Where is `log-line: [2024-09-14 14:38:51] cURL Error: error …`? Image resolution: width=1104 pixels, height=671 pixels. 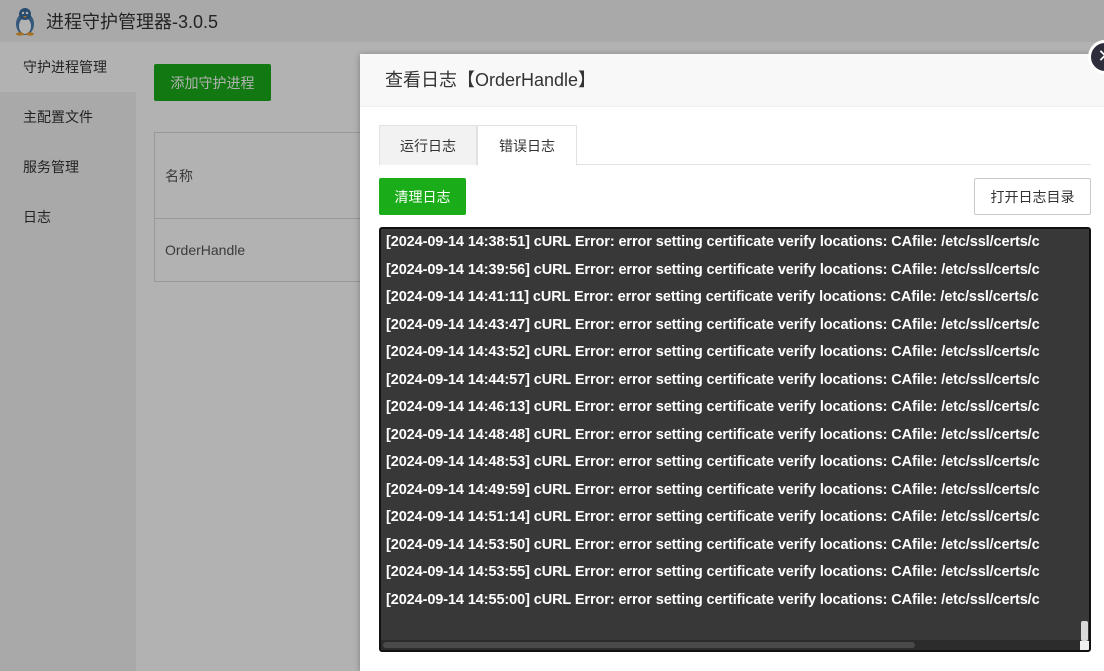 log-line: [2024-09-14 14:38:51] cURL Error: error … is located at coordinates (713, 242).